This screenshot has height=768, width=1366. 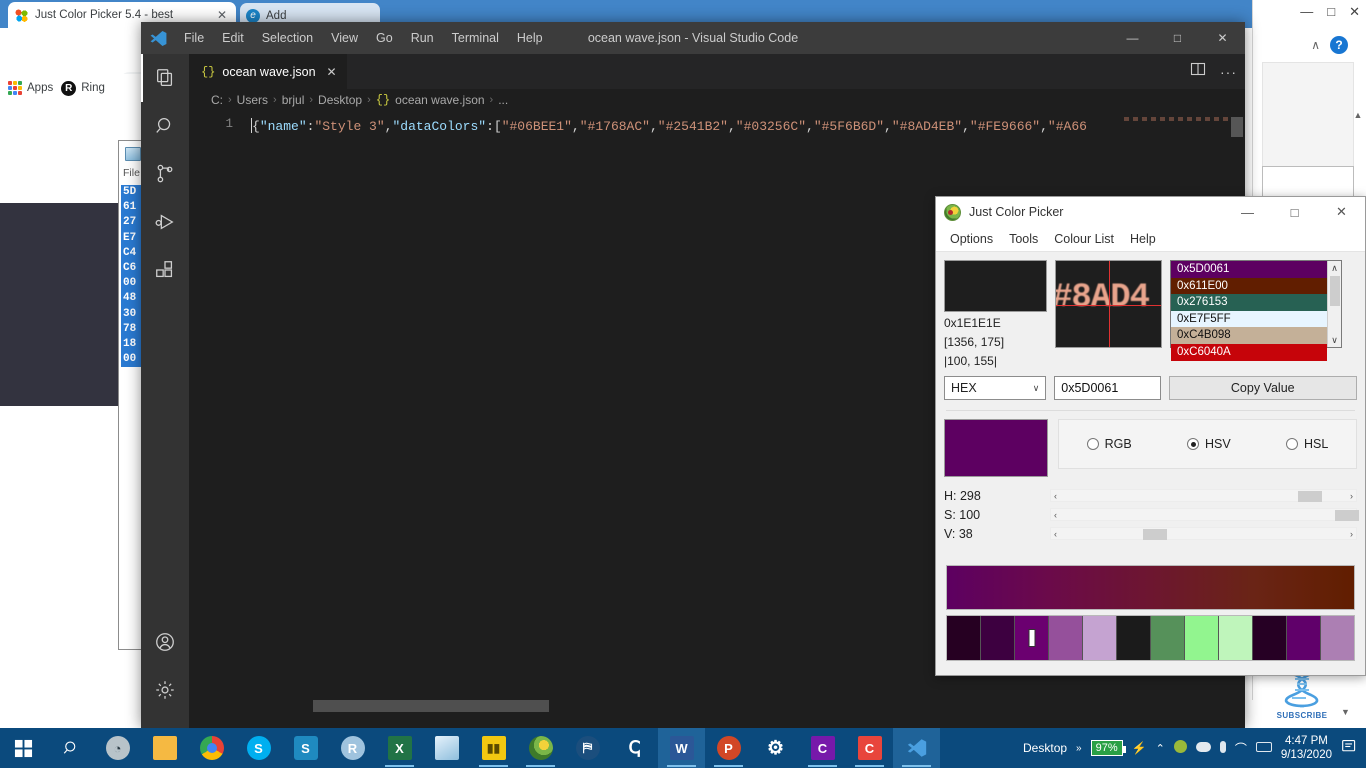 I want to click on scrollbar-thumb, so click(x=1335, y=291).